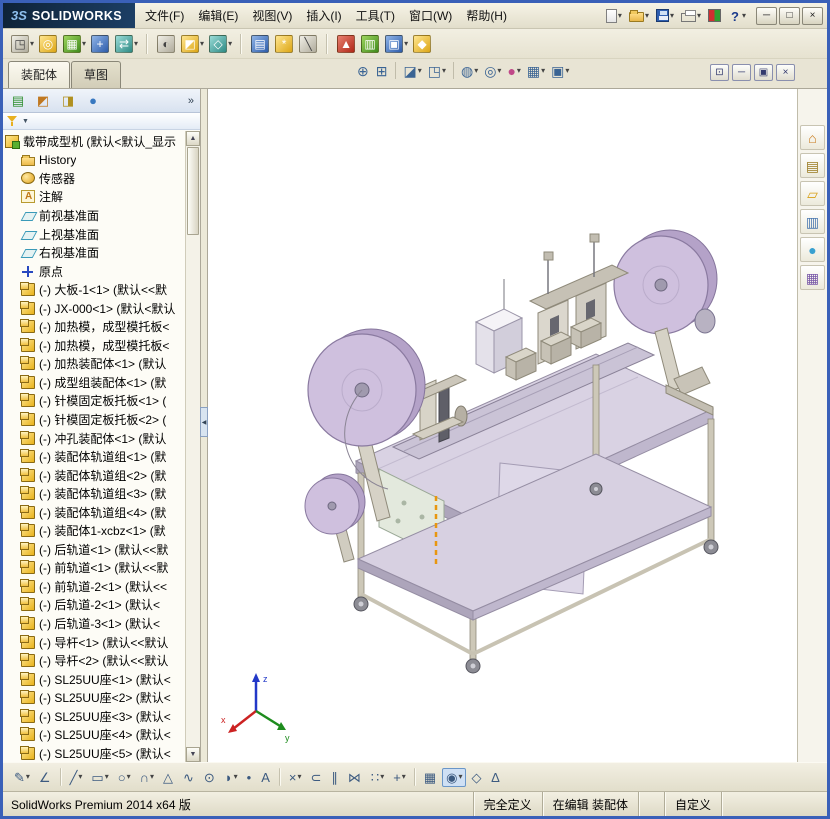  What do you see at coordinates (614, 16) in the screenshot?
I see `new-document-button: ▾` at bounding box center [614, 16].